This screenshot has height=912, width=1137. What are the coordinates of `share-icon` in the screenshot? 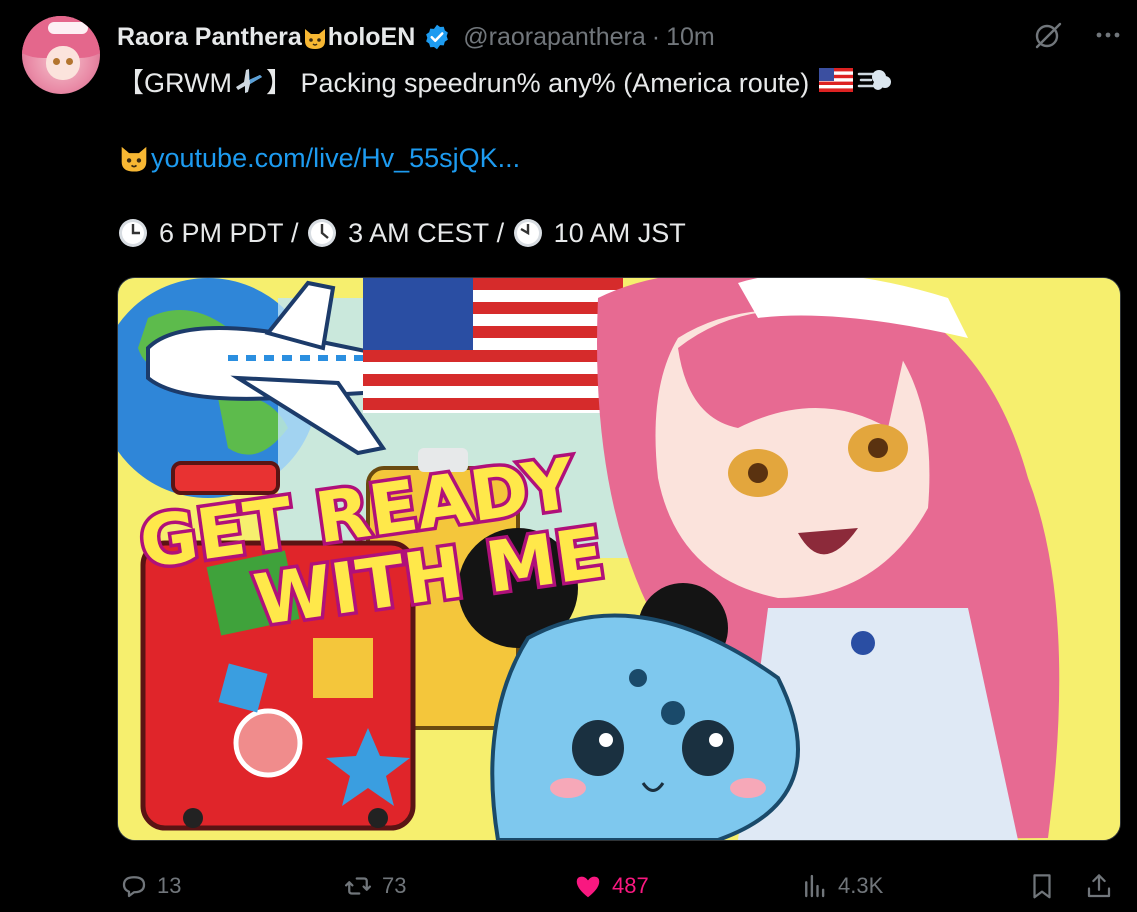 It's located at (1099, 886).